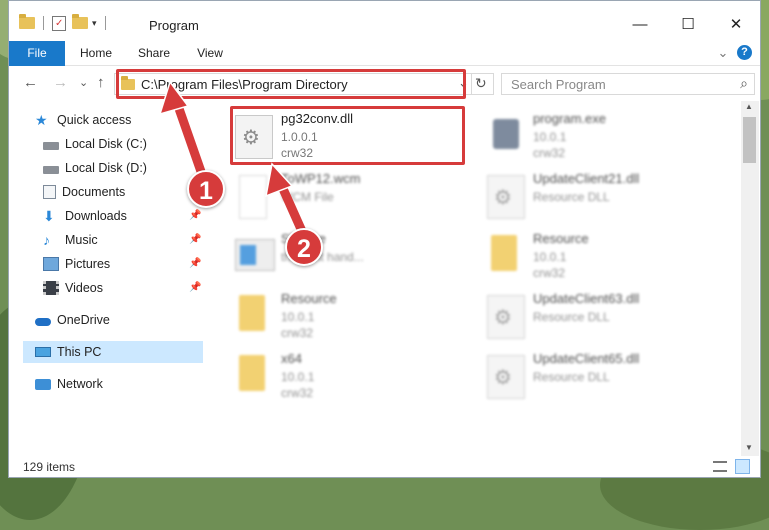 The image size is (769, 530). What do you see at coordinates (253, 197) in the screenshot?
I see `blank-file-icon` at bounding box center [253, 197].